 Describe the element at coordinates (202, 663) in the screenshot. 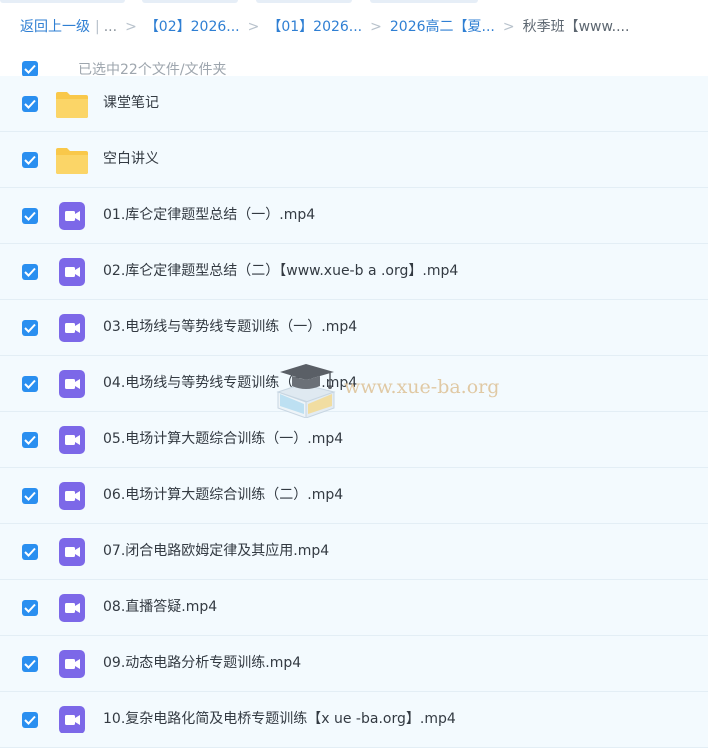

I see `file-name: 09.动态电路分析专题训练.mp4` at that location.